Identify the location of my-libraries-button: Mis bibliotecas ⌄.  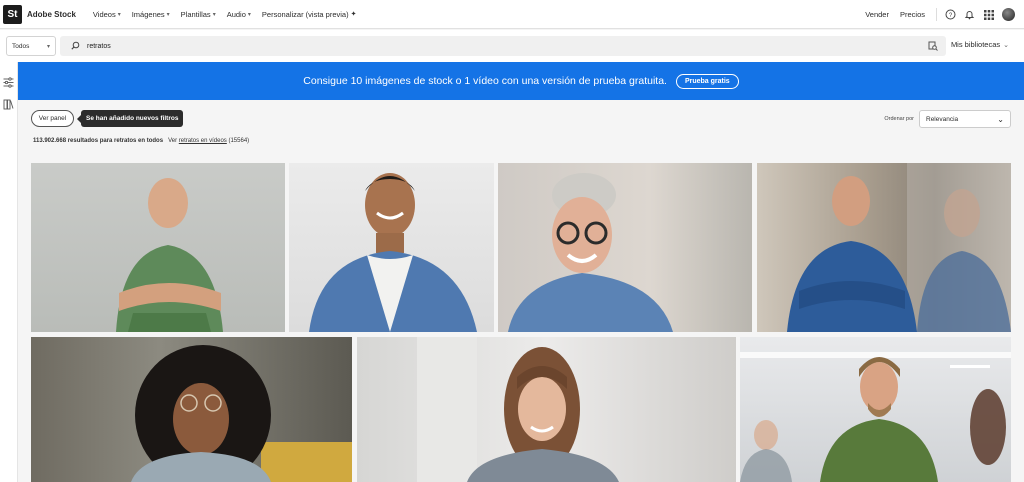
(980, 44).